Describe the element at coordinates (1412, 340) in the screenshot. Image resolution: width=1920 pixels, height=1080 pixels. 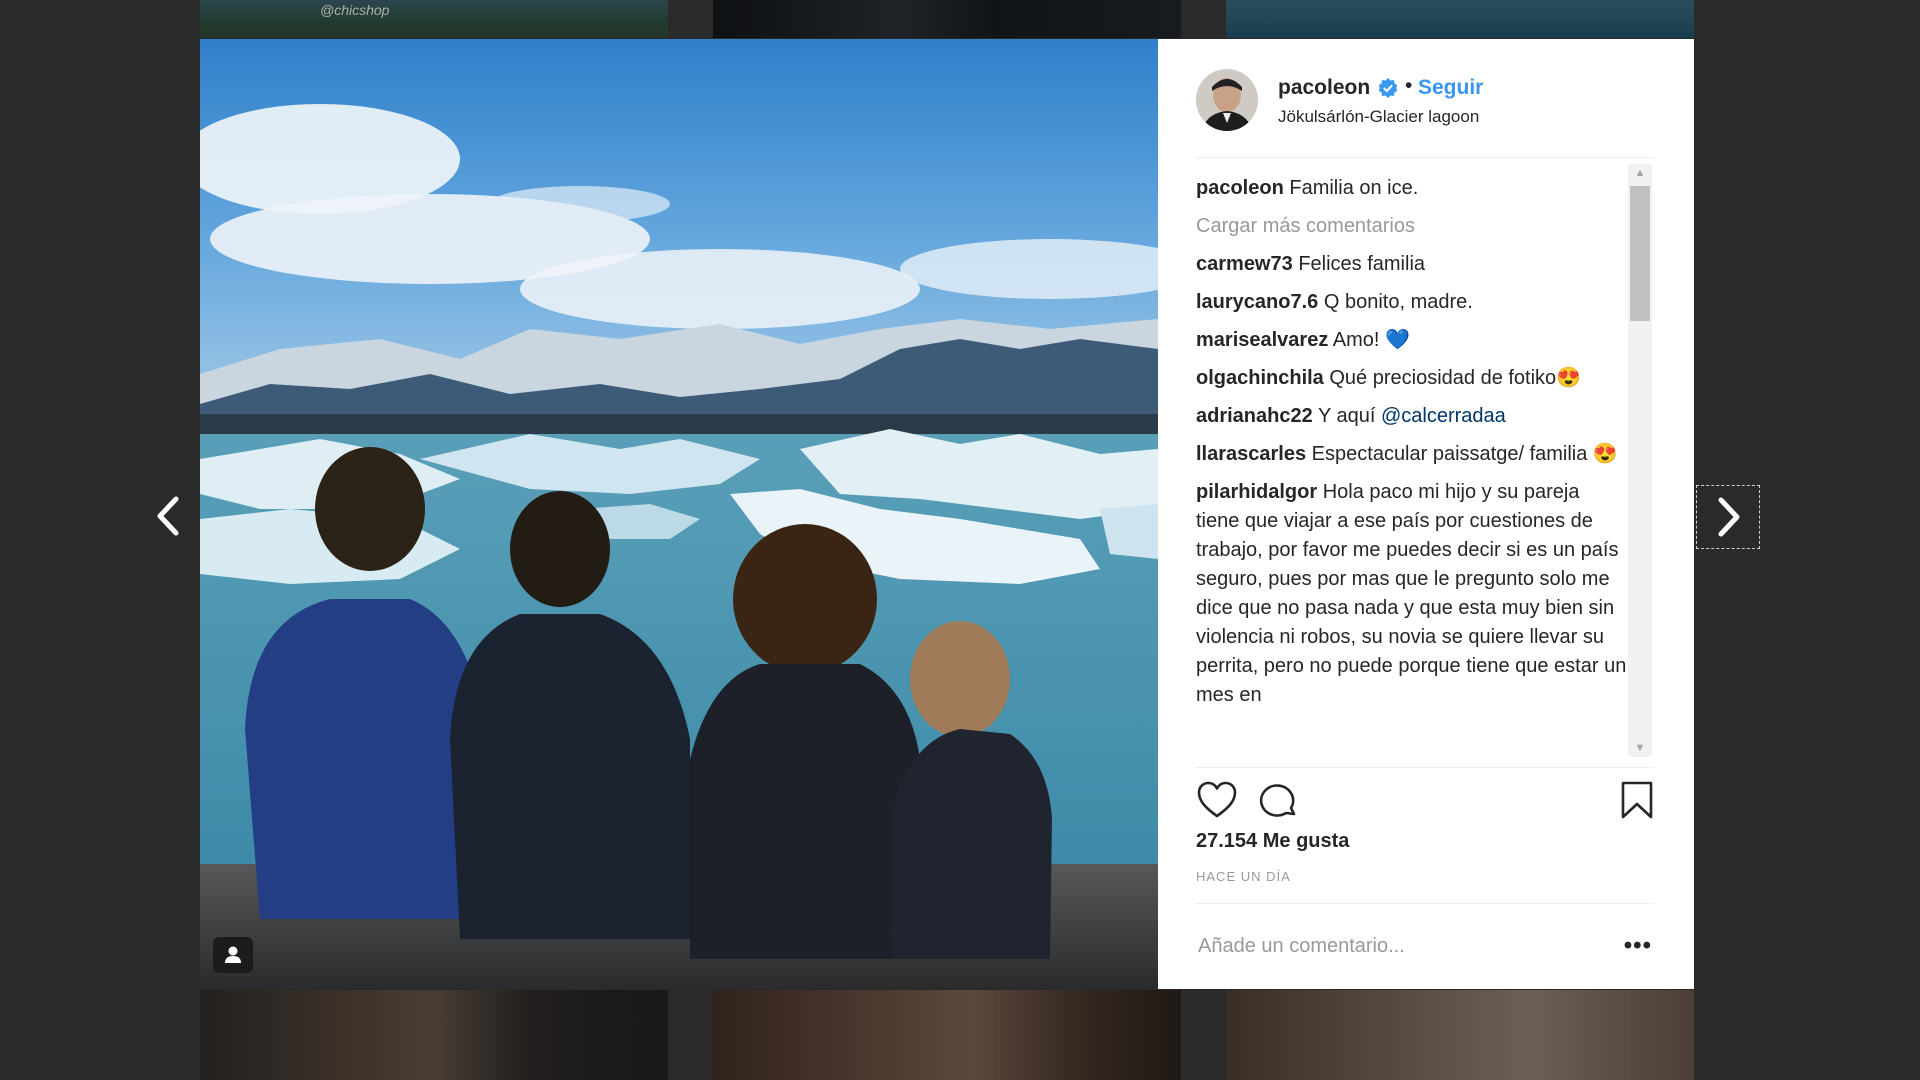
I see `comment-item: marisealvarez Amo! 💙` at that location.